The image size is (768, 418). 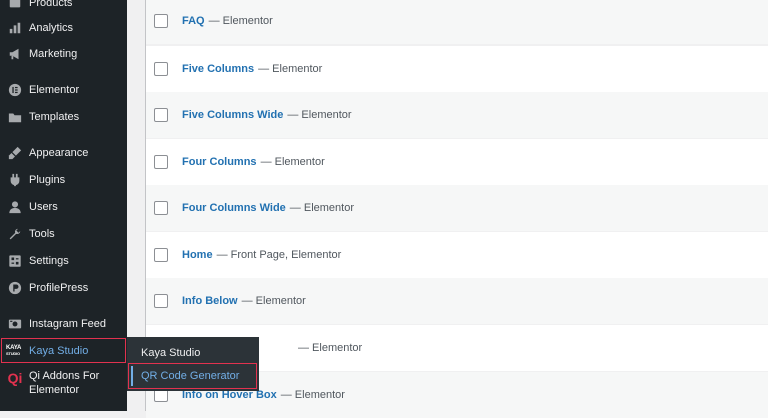 I want to click on instagram-icon, so click(x=15, y=324).